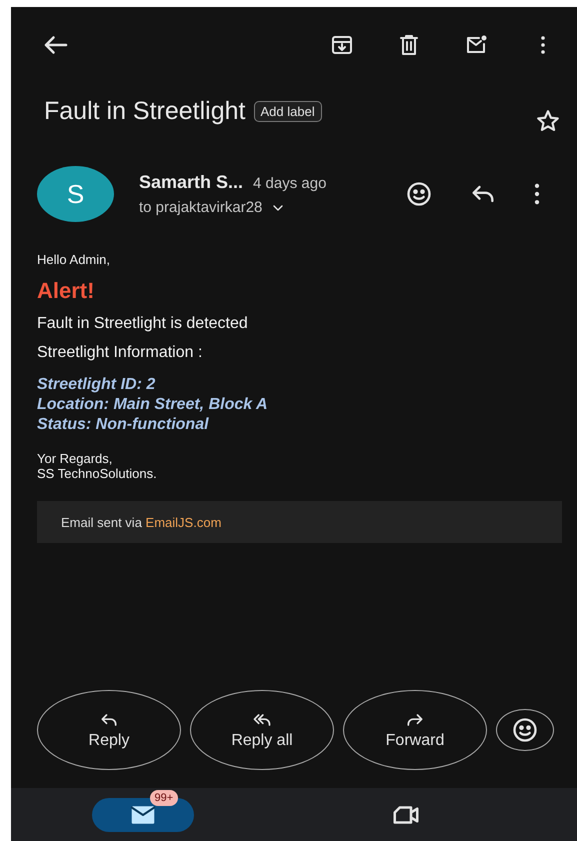 The image size is (577, 841). Describe the element at coordinates (66, 291) in the screenshot. I see `alert-heading: Alert!` at that location.